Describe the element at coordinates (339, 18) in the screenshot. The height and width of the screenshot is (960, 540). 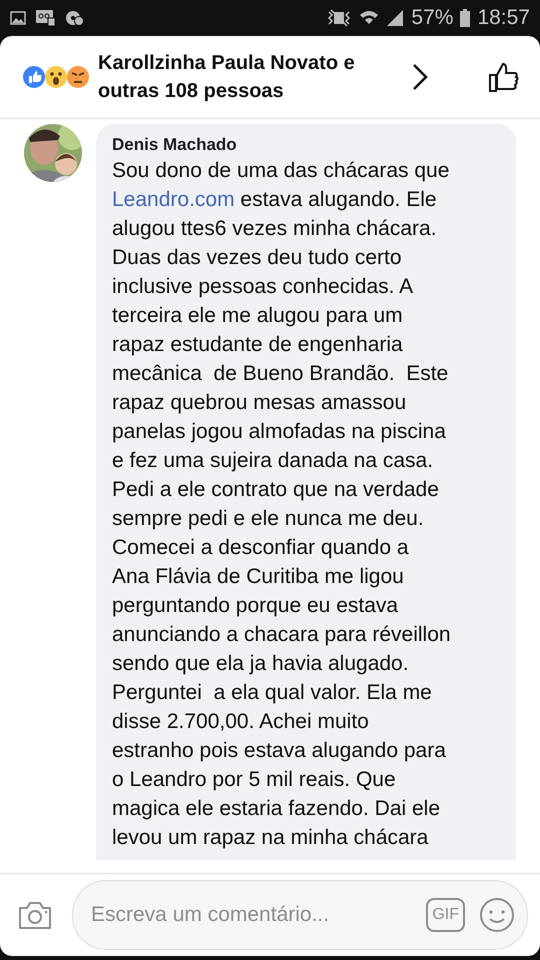
I see `vibrate-mute-icon` at that location.